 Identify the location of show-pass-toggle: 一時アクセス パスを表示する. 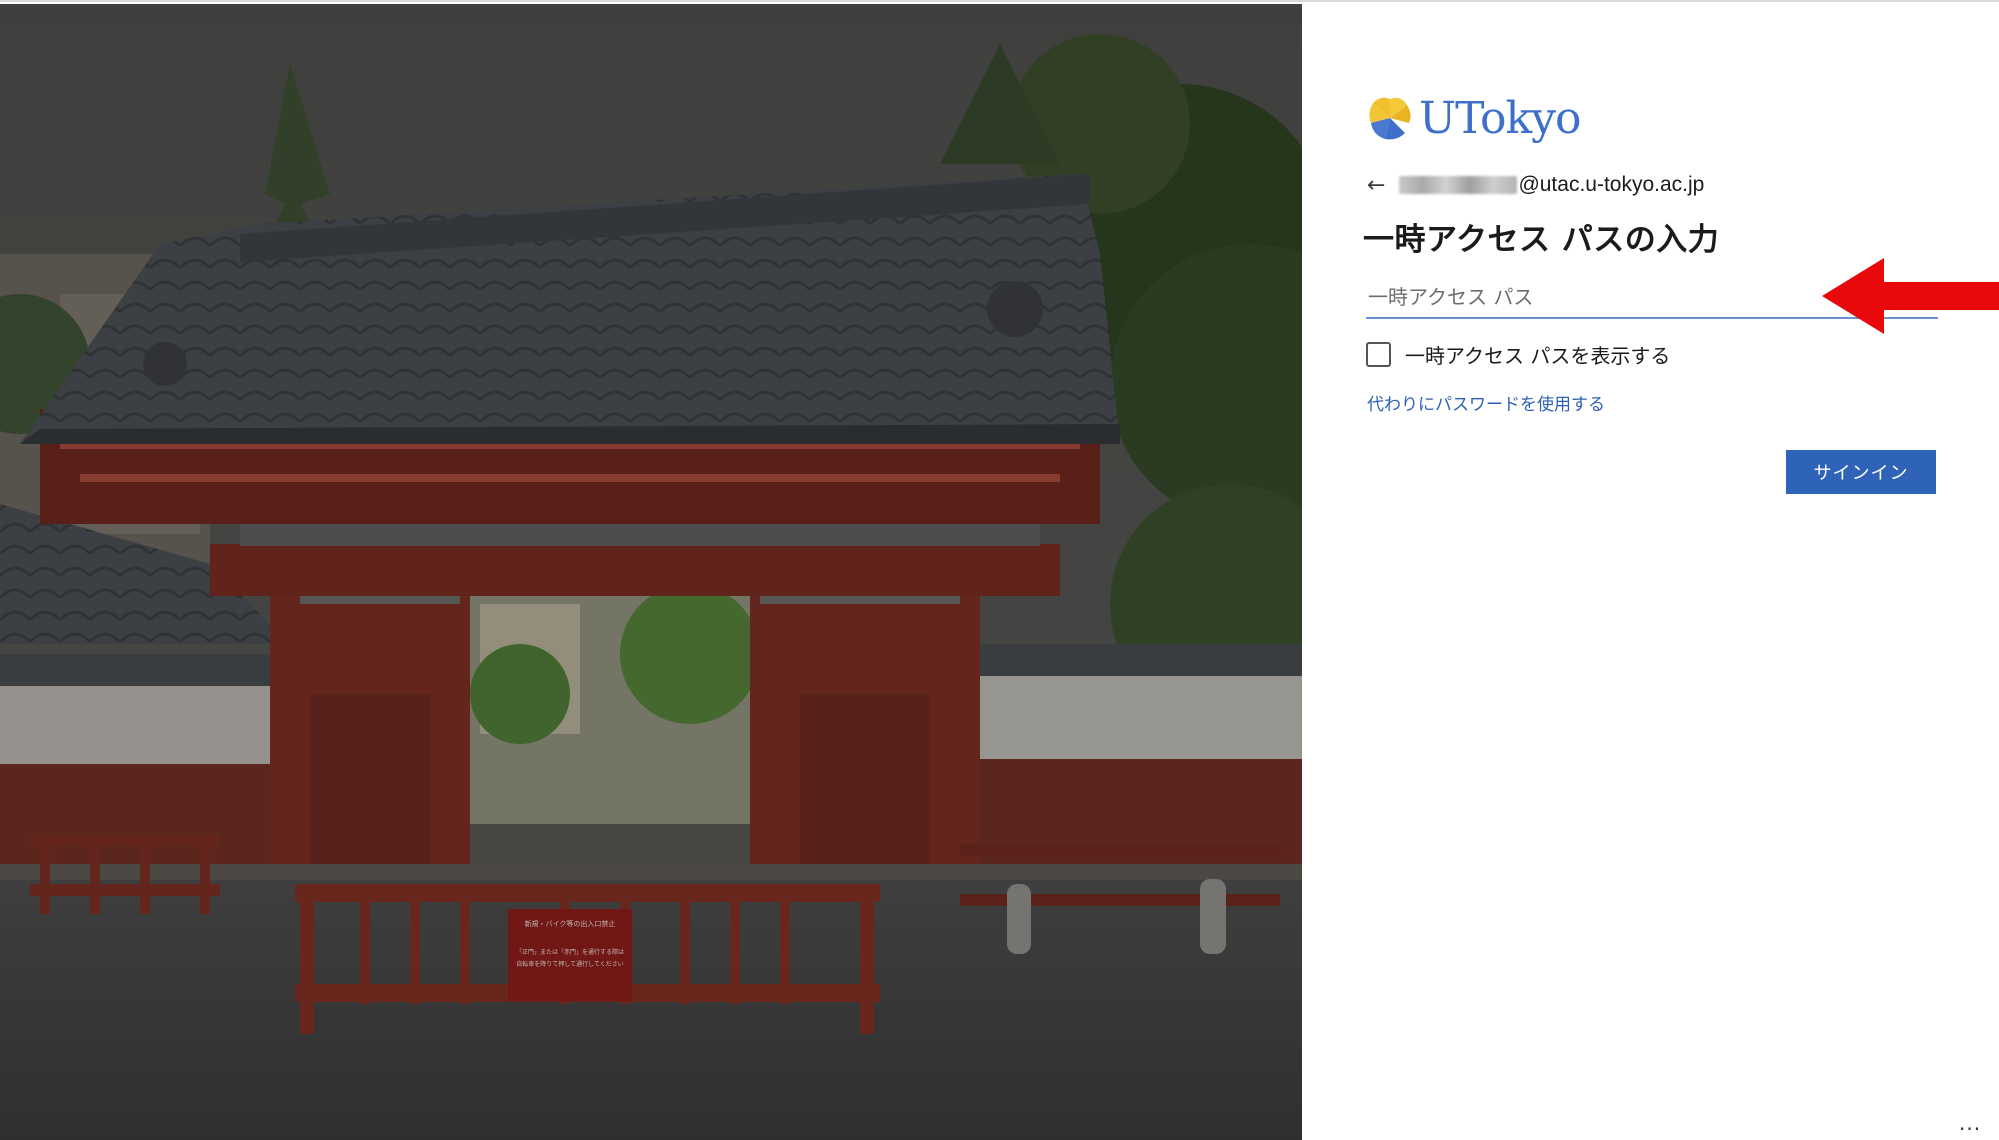
(1518, 354).